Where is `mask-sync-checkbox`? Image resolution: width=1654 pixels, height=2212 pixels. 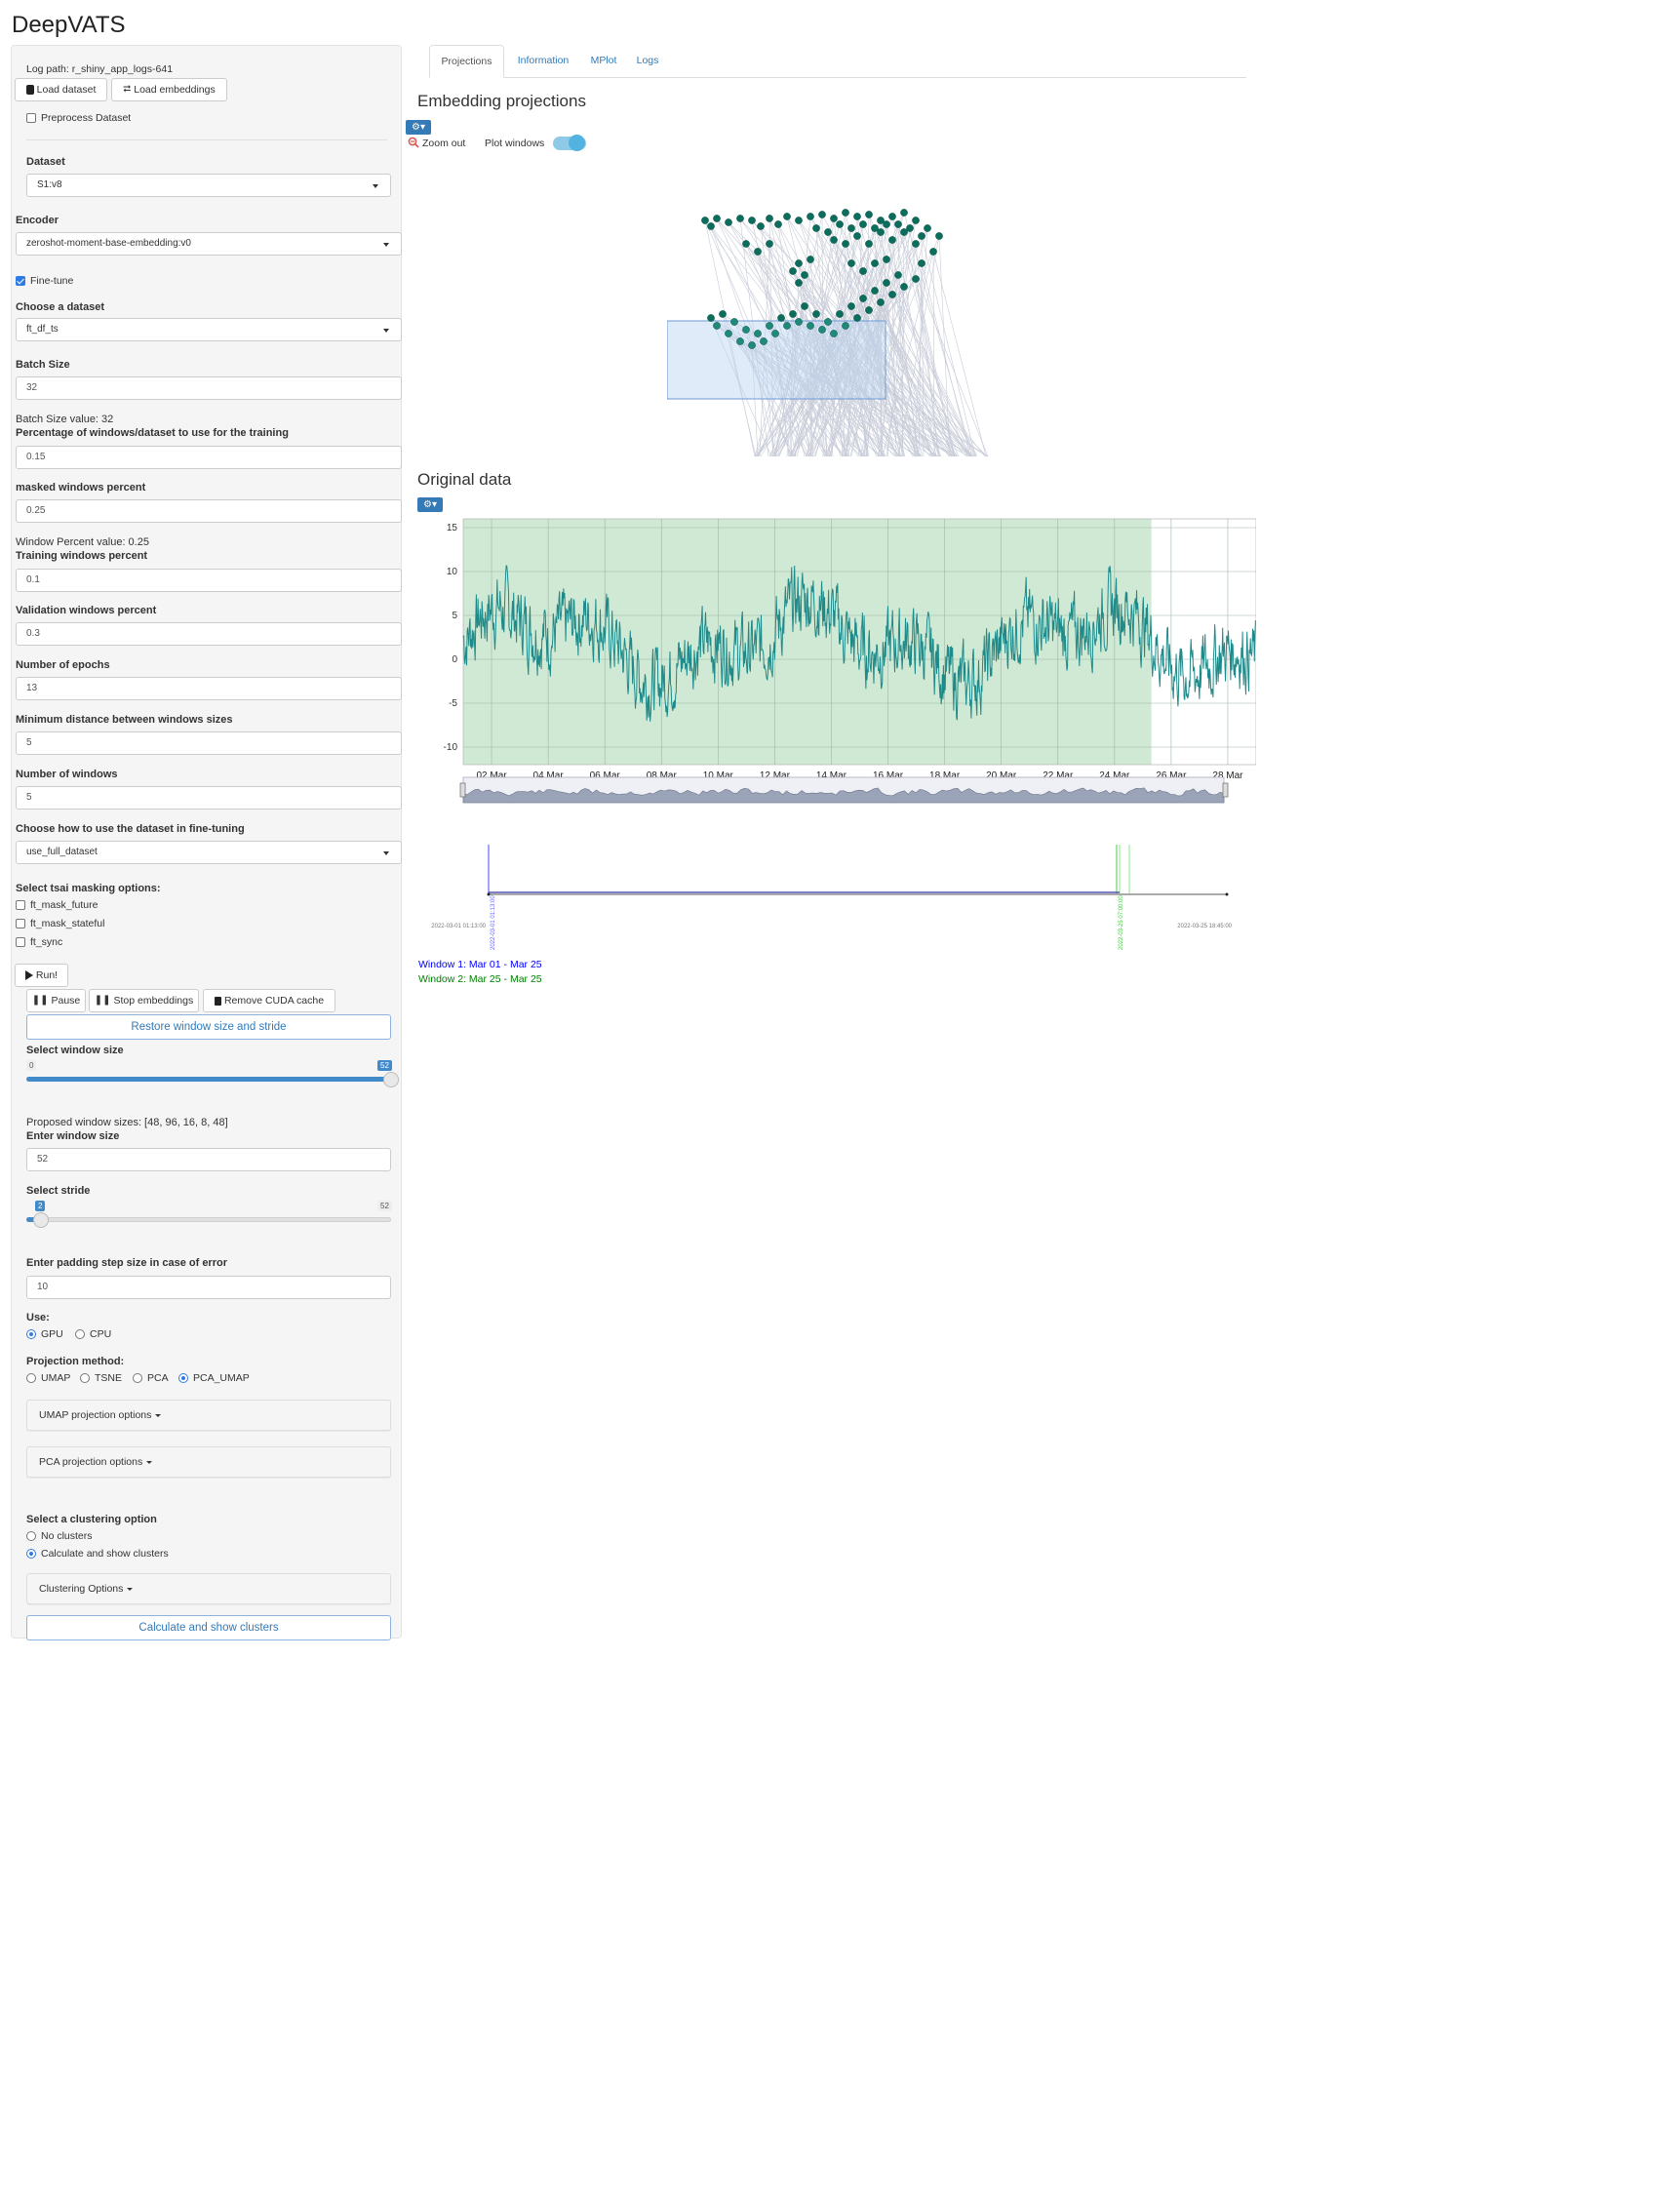
mask-sync-checkbox is located at coordinates (20, 942).